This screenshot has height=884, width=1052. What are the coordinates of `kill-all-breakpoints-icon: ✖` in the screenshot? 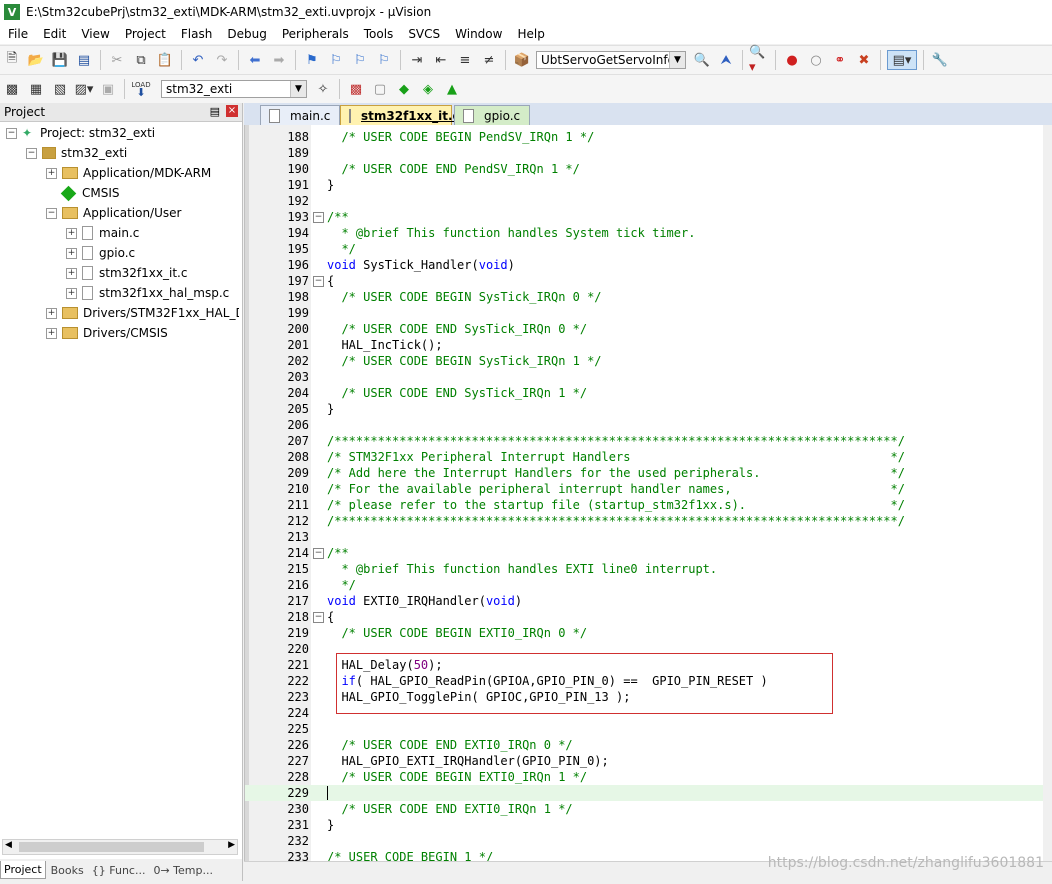 It's located at (864, 60).